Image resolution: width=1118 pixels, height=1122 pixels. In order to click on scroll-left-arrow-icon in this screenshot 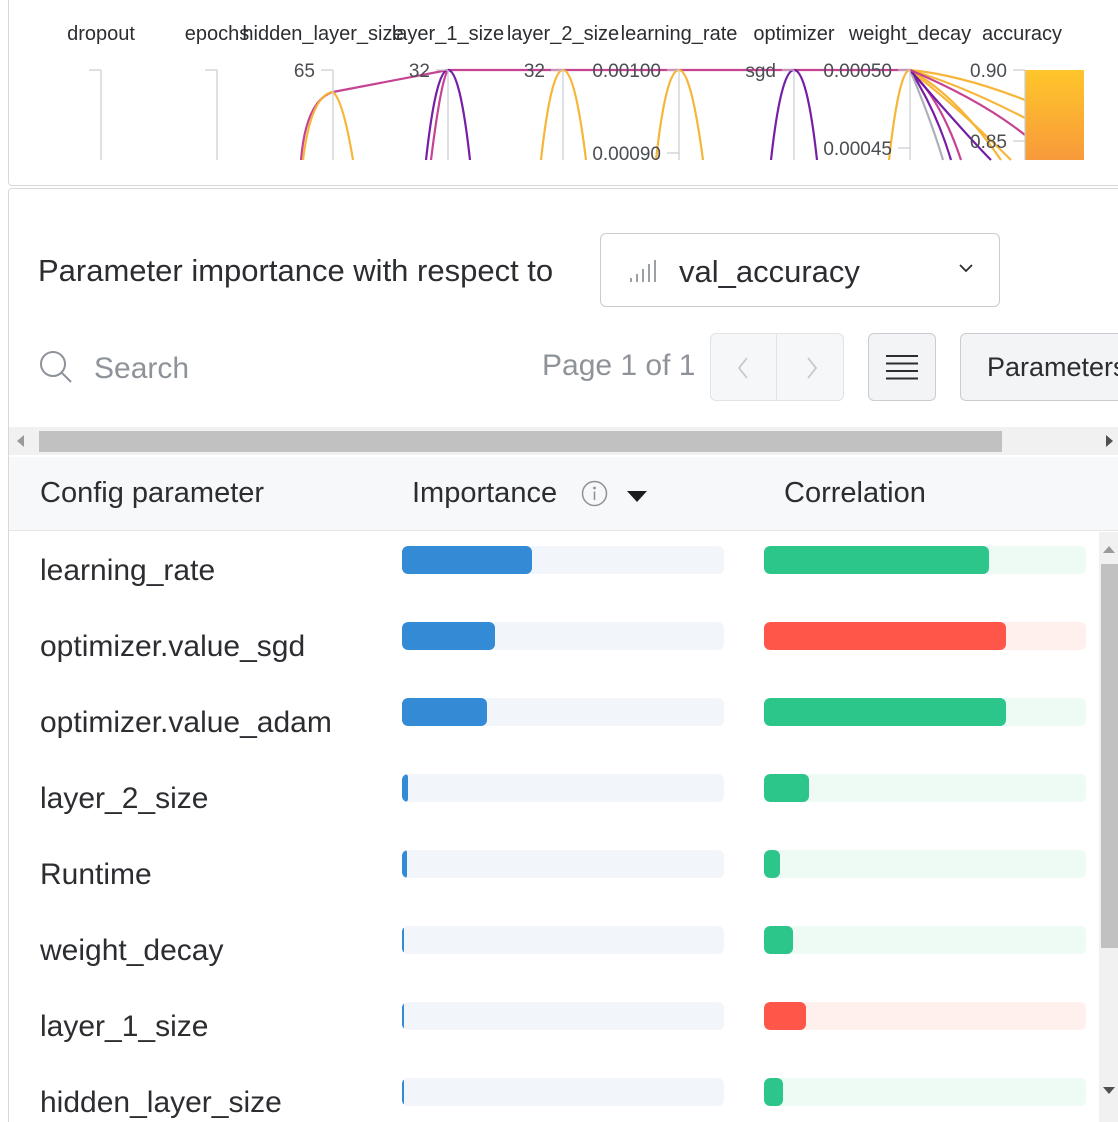, I will do `click(20, 441)`.